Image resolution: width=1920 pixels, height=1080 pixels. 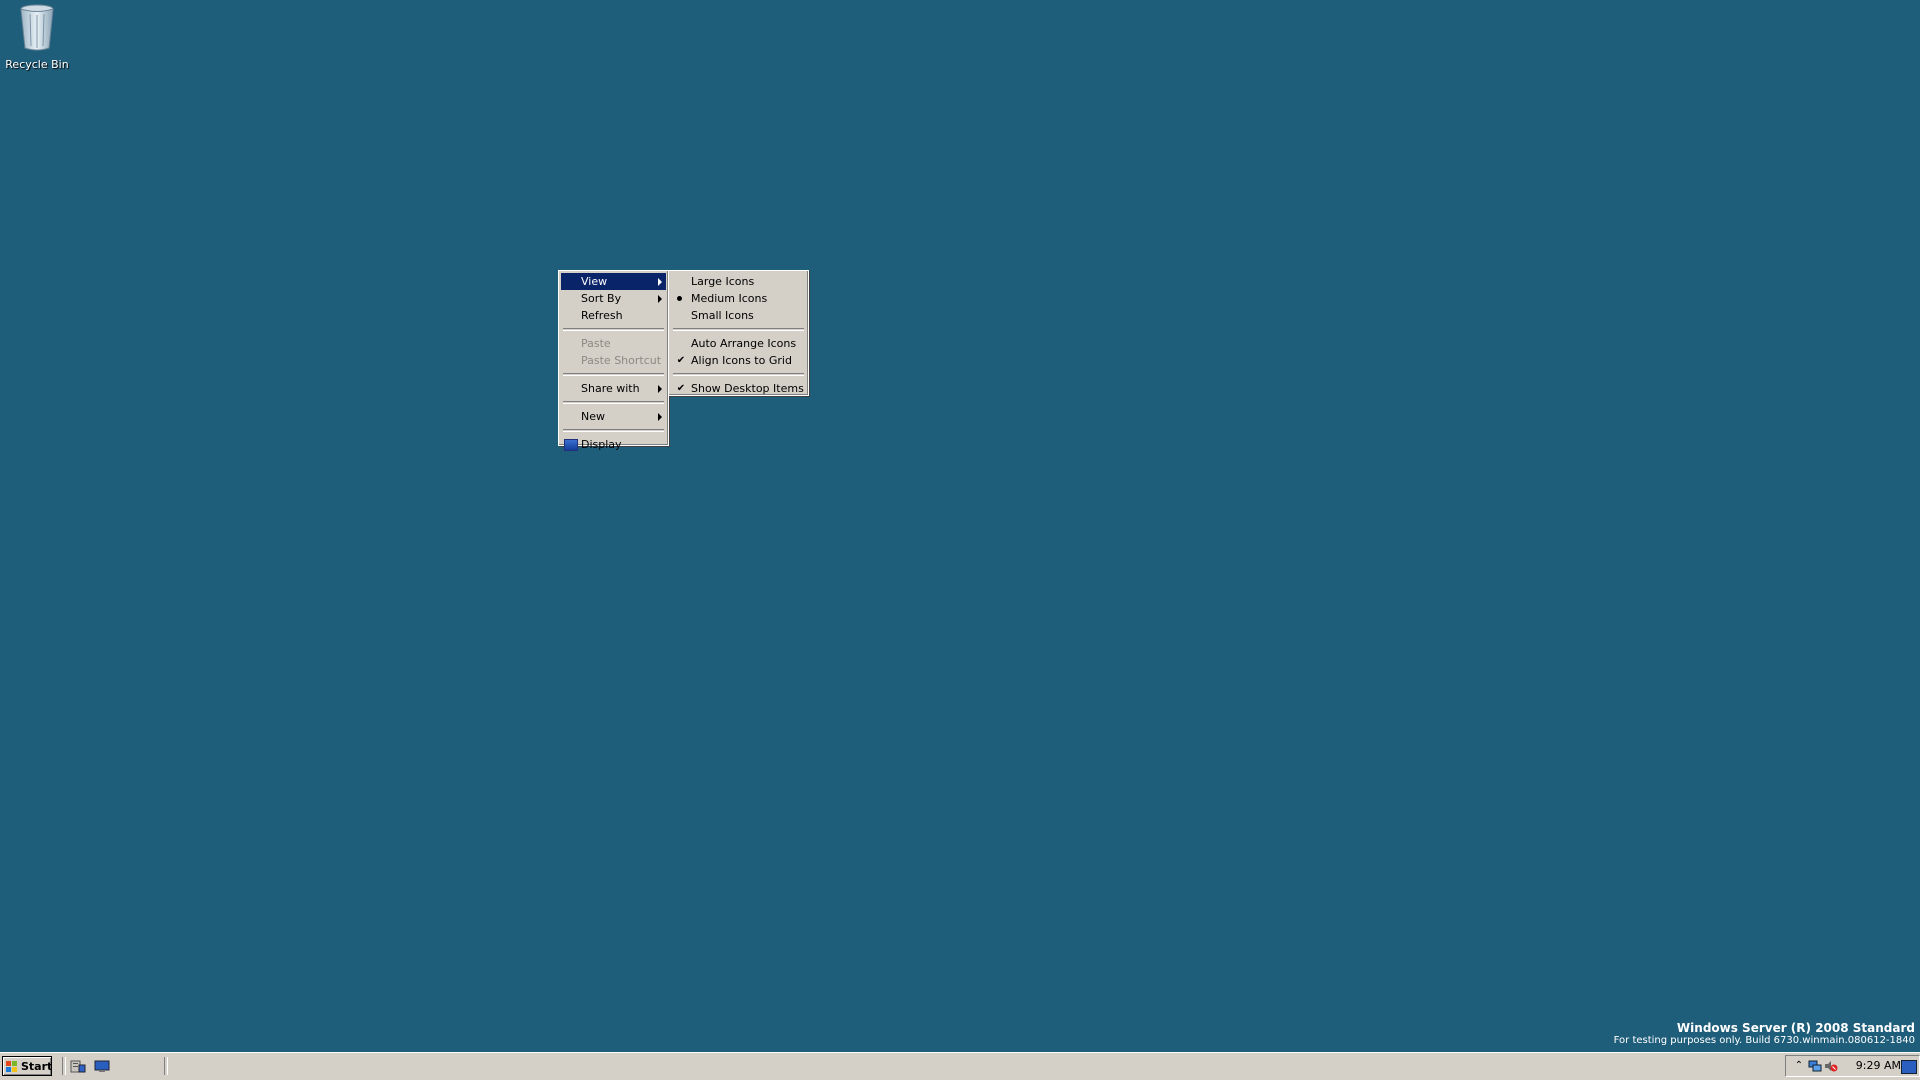 What do you see at coordinates (11, 1066) in the screenshot?
I see `windows-flag-icon` at bounding box center [11, 1066].